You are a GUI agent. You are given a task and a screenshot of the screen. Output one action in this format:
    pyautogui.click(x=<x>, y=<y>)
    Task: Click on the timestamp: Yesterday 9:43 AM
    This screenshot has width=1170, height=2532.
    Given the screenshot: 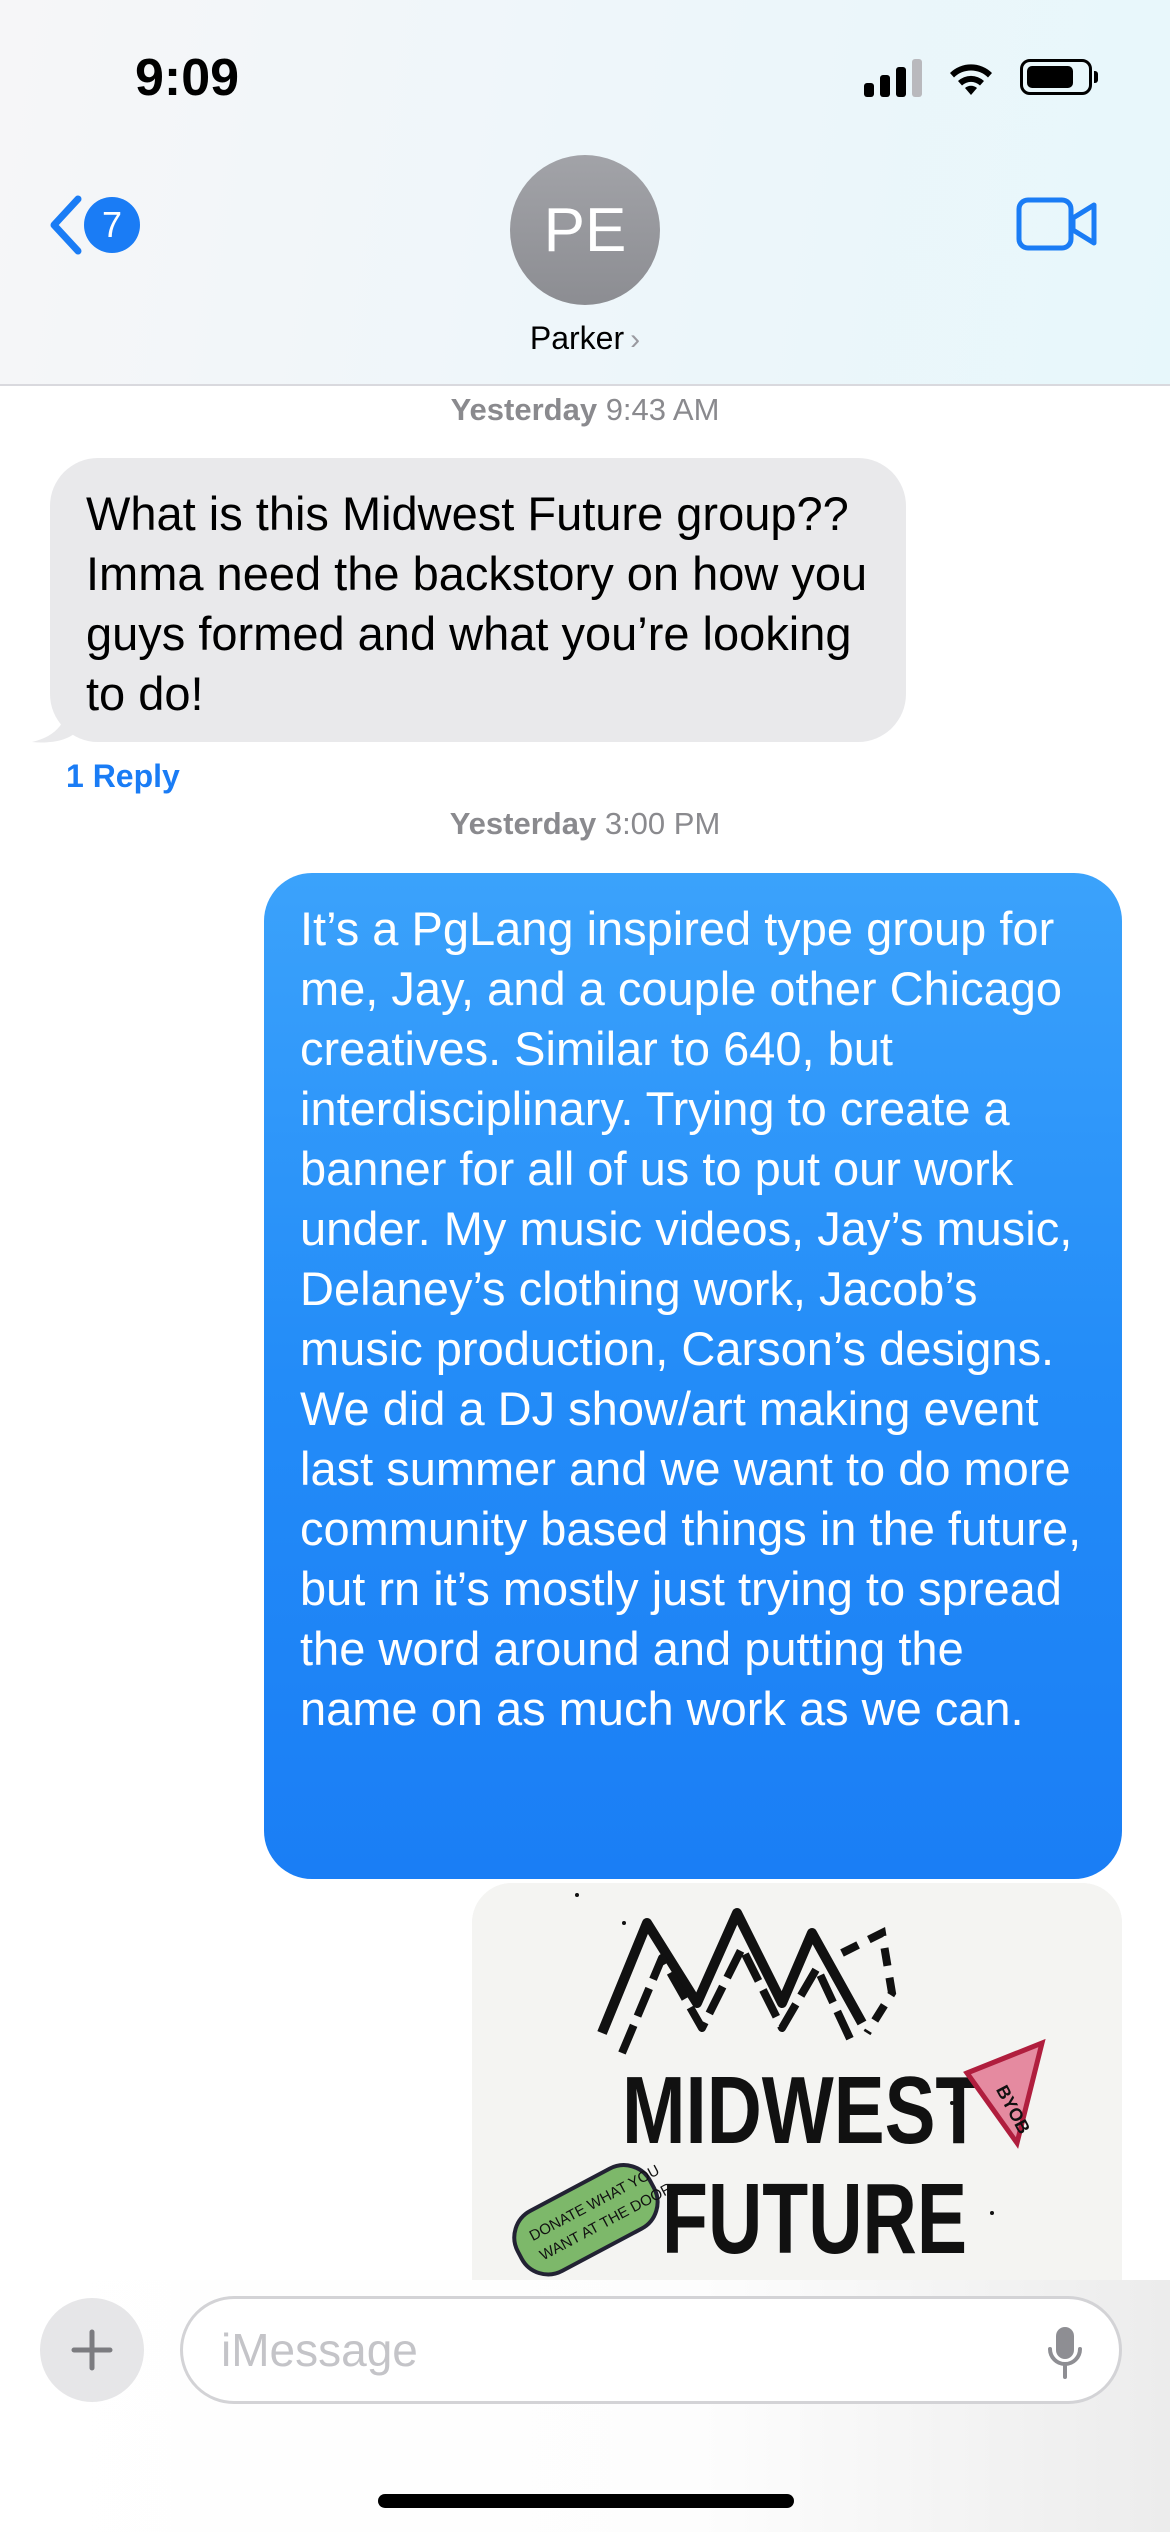 What is the action you would take?
    pyautogui.click(x=585, y=410)
    